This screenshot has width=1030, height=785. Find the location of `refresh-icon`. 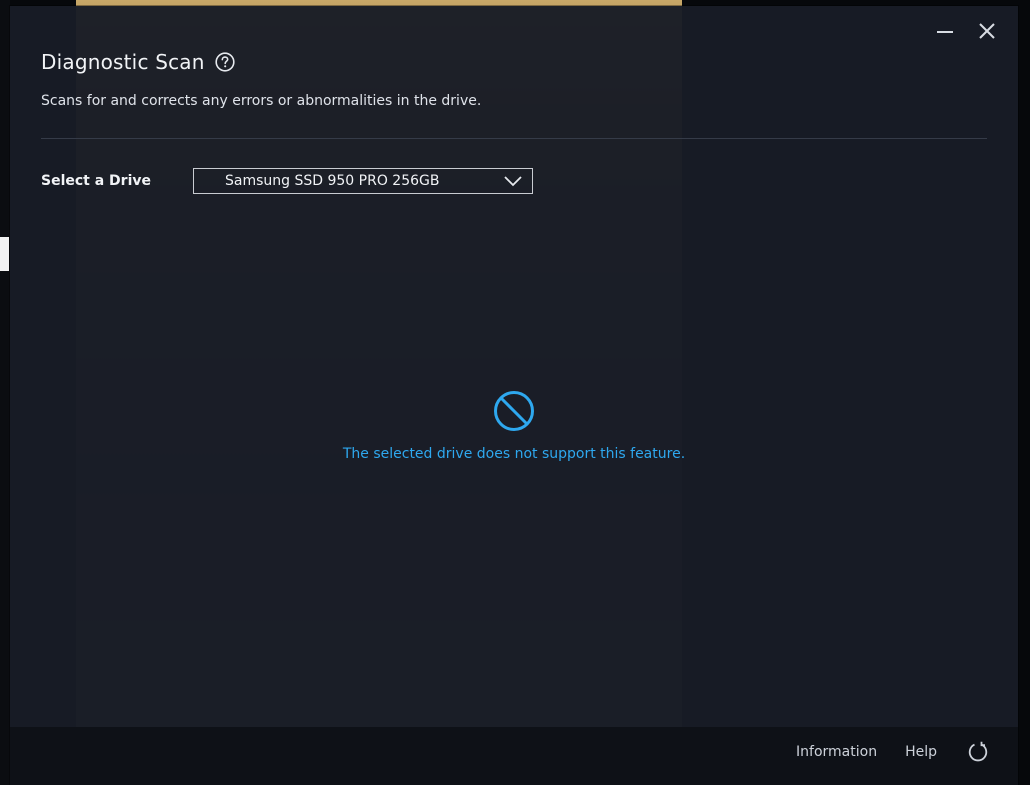

refresh-icon is located at coordinates (978, 751).